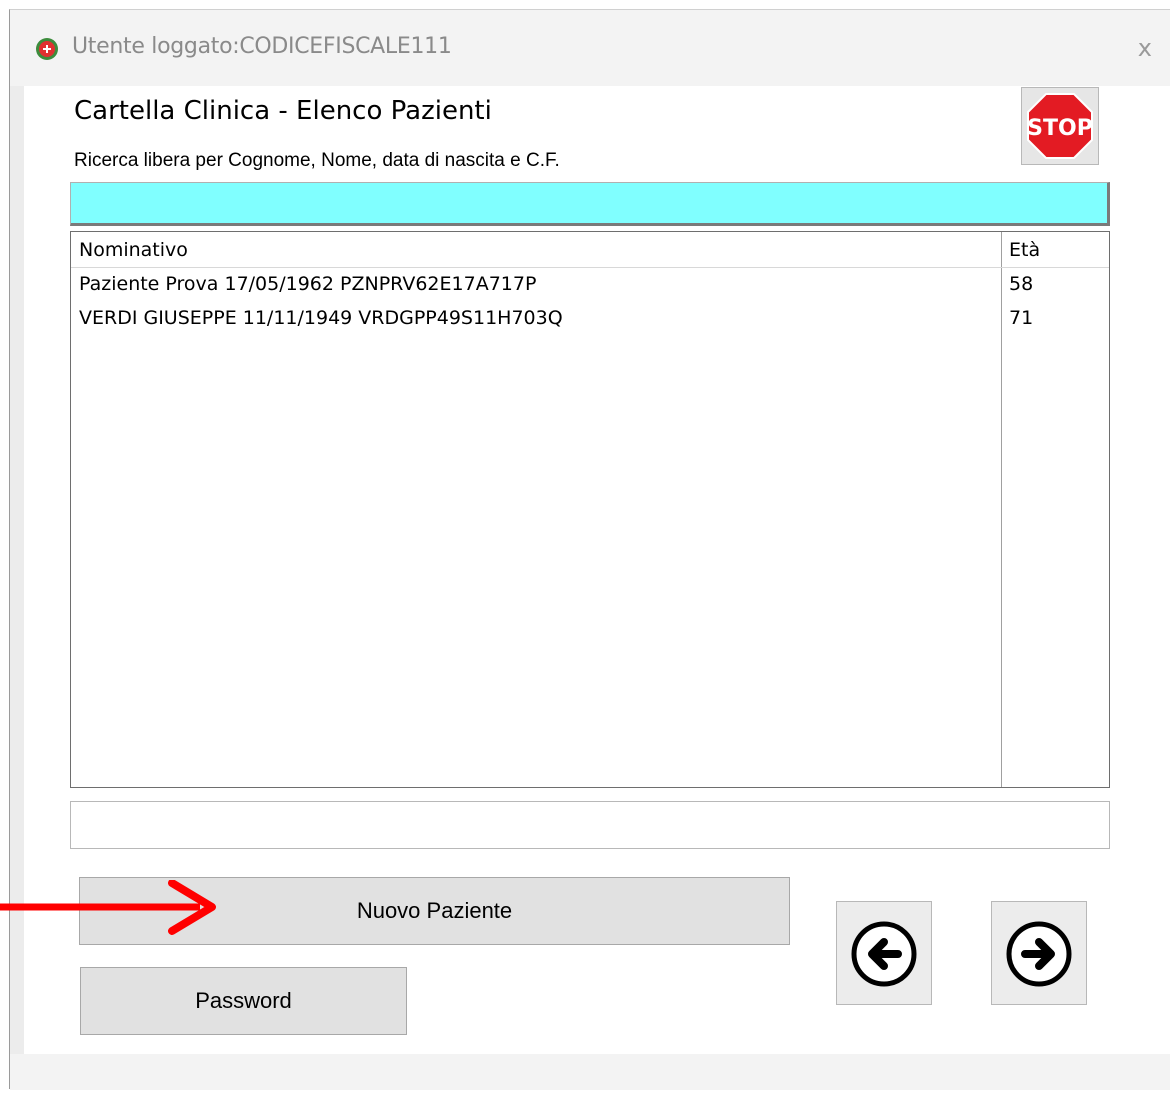 The height and width of the screenshot is (1094, 1170). I want to click on app-medical-icon, so click(47, 49).